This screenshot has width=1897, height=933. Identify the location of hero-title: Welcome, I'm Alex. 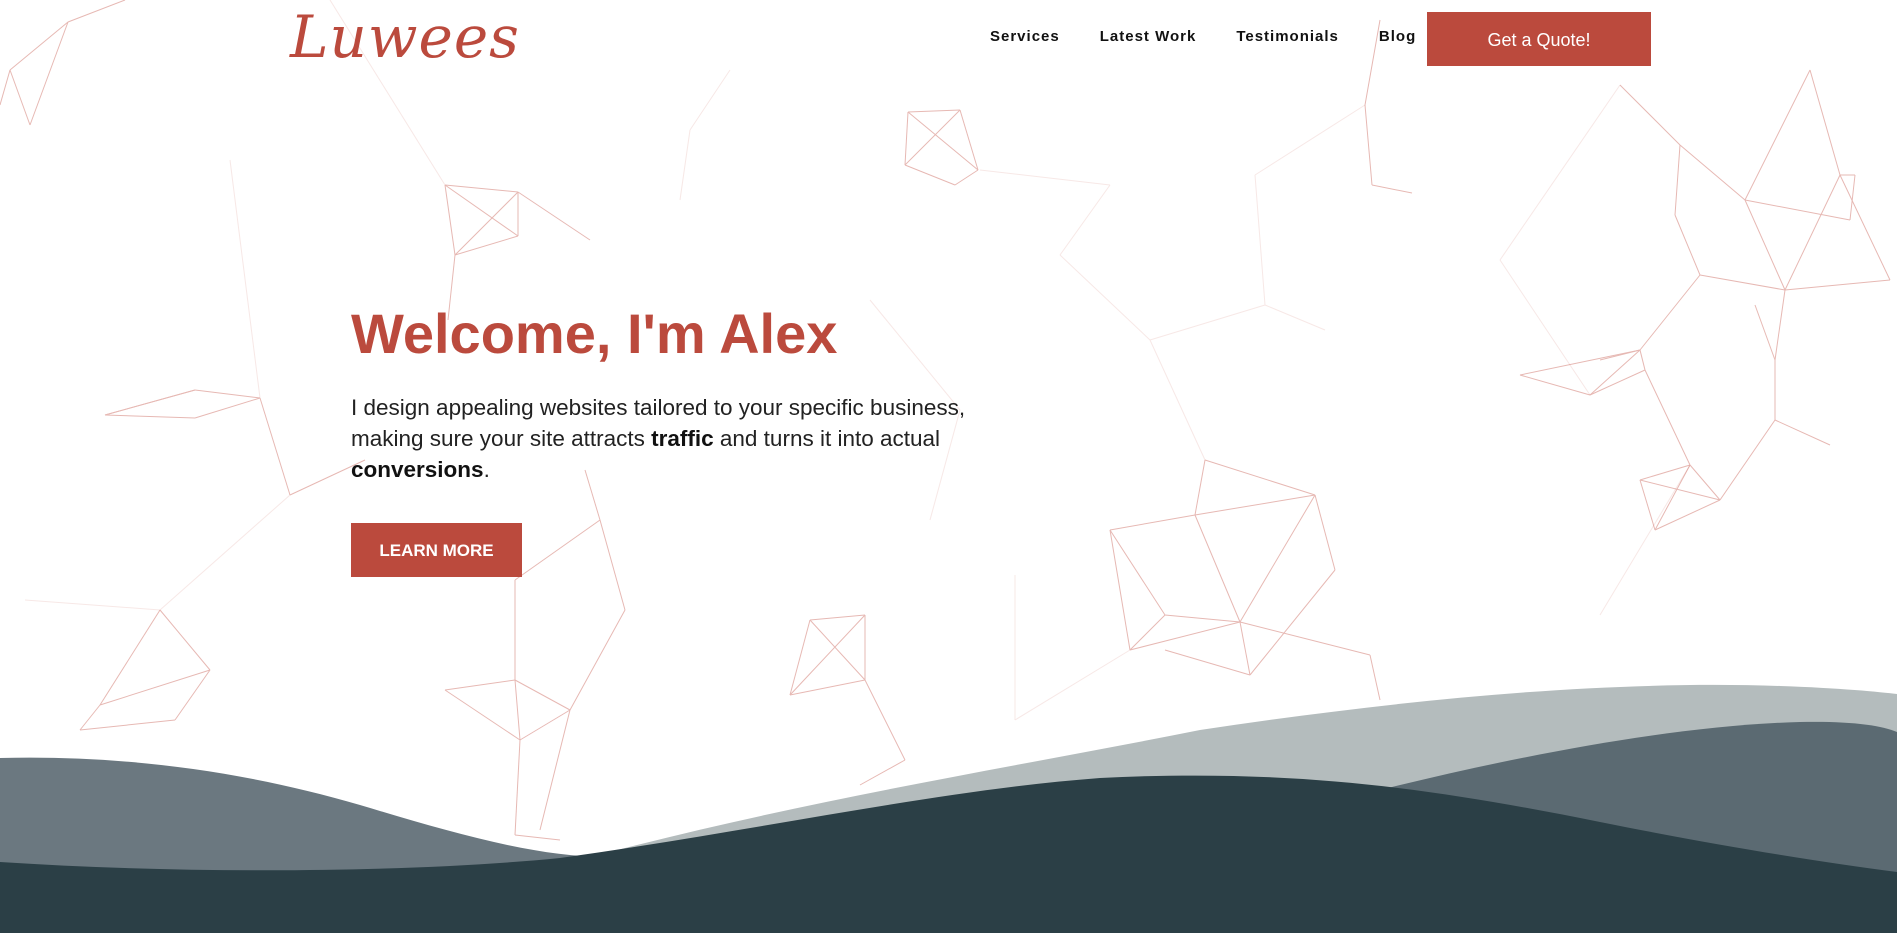
(594, 333).